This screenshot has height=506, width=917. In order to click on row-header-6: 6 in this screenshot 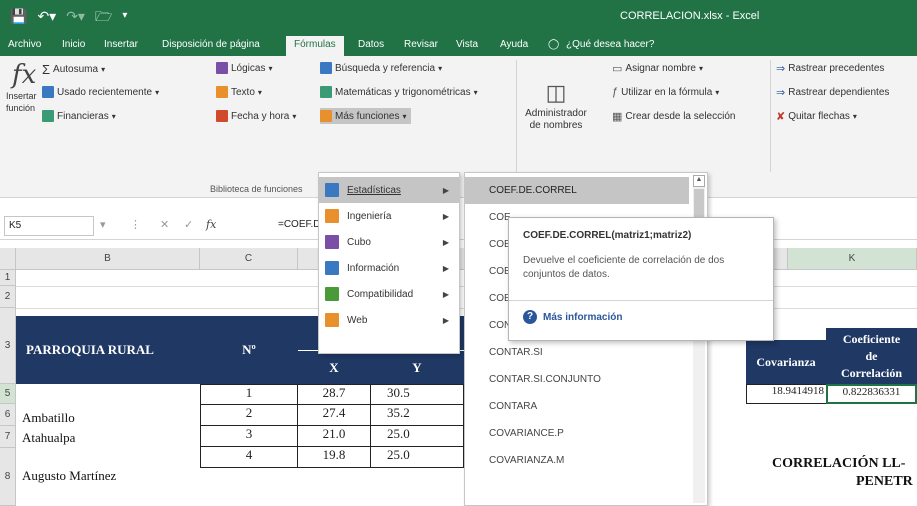, I will do `click(8, 415)`.